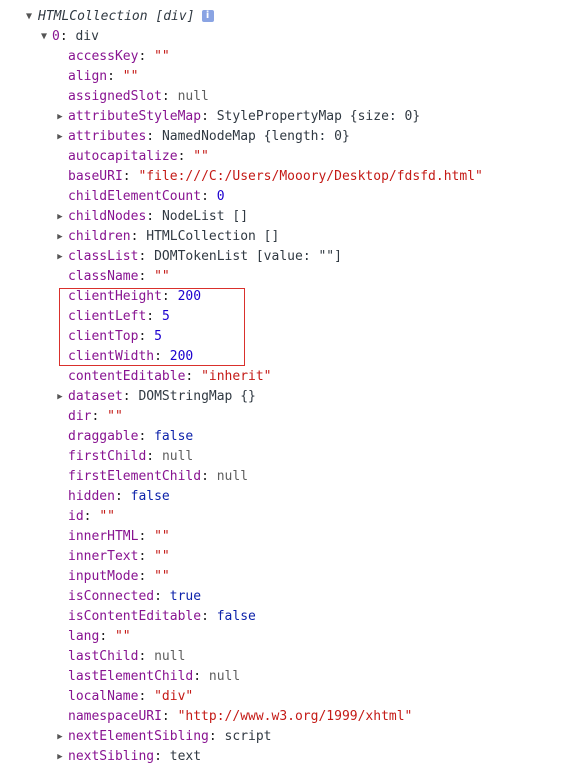  Describe the element at coordinates (284, 397) in the screenshot. I see `property-row: ▶ dataset: DOMStringMap {}` at that location.